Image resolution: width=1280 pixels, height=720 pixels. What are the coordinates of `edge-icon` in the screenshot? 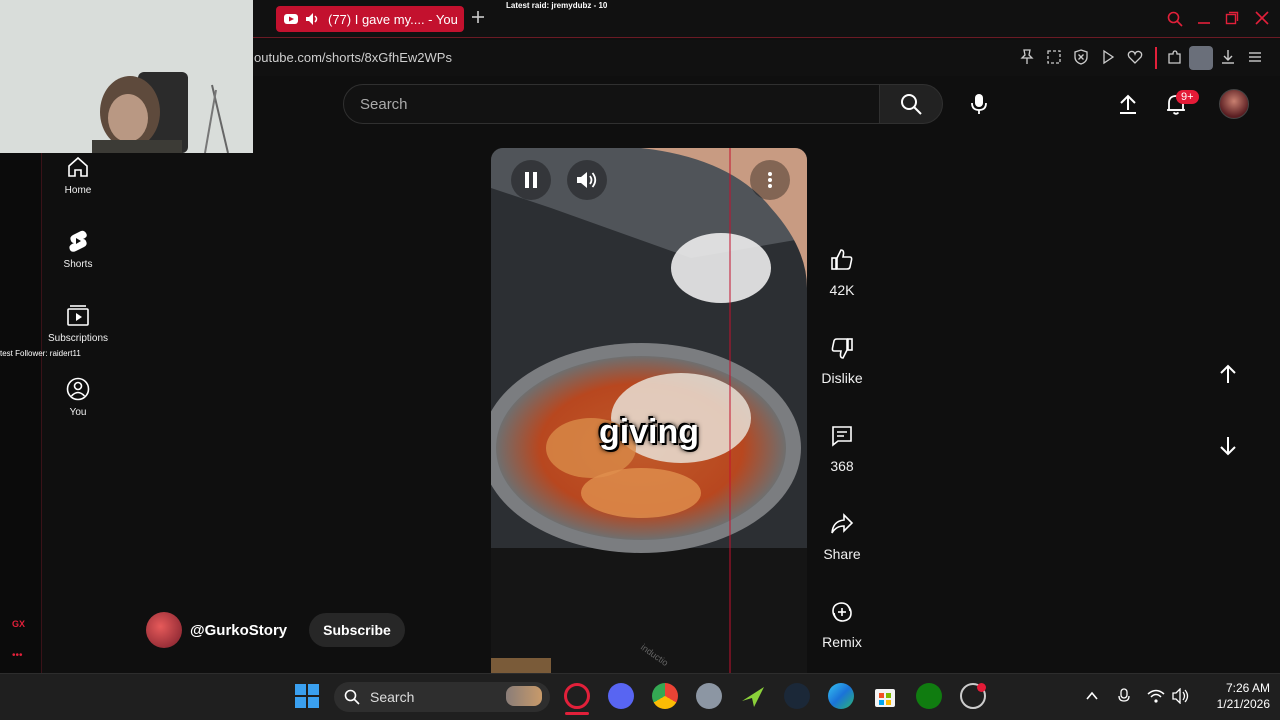 It's located at (841, 696).